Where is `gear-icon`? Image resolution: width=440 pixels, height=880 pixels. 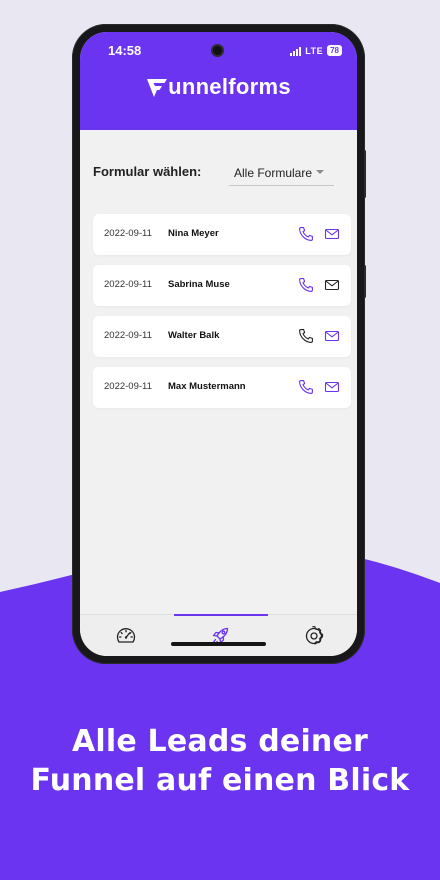
gear-icon is located at coordinates (314, 635).